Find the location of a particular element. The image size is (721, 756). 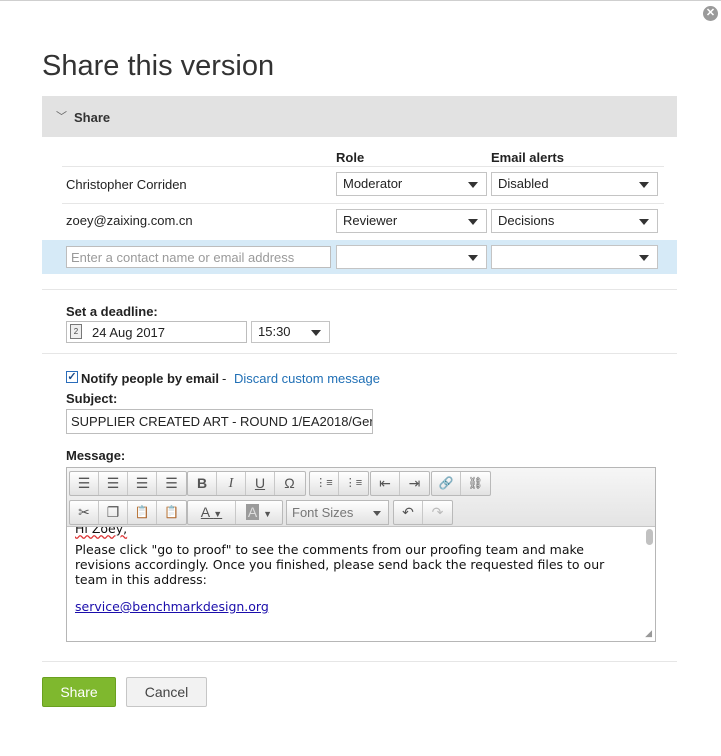

role-column-header: Role is located at coordinates (350, 157).